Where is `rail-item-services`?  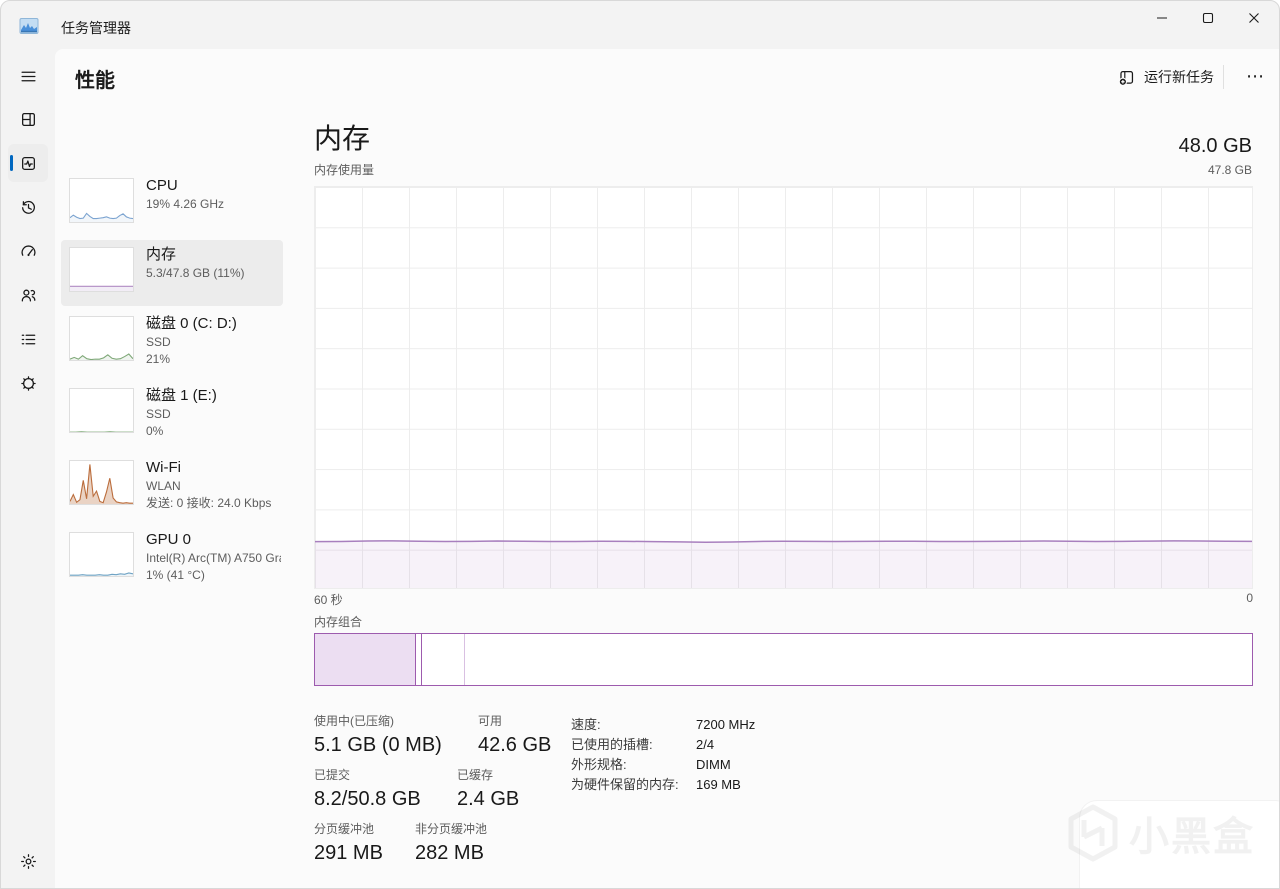 rail-item-services is located at coordinates (28, 383).